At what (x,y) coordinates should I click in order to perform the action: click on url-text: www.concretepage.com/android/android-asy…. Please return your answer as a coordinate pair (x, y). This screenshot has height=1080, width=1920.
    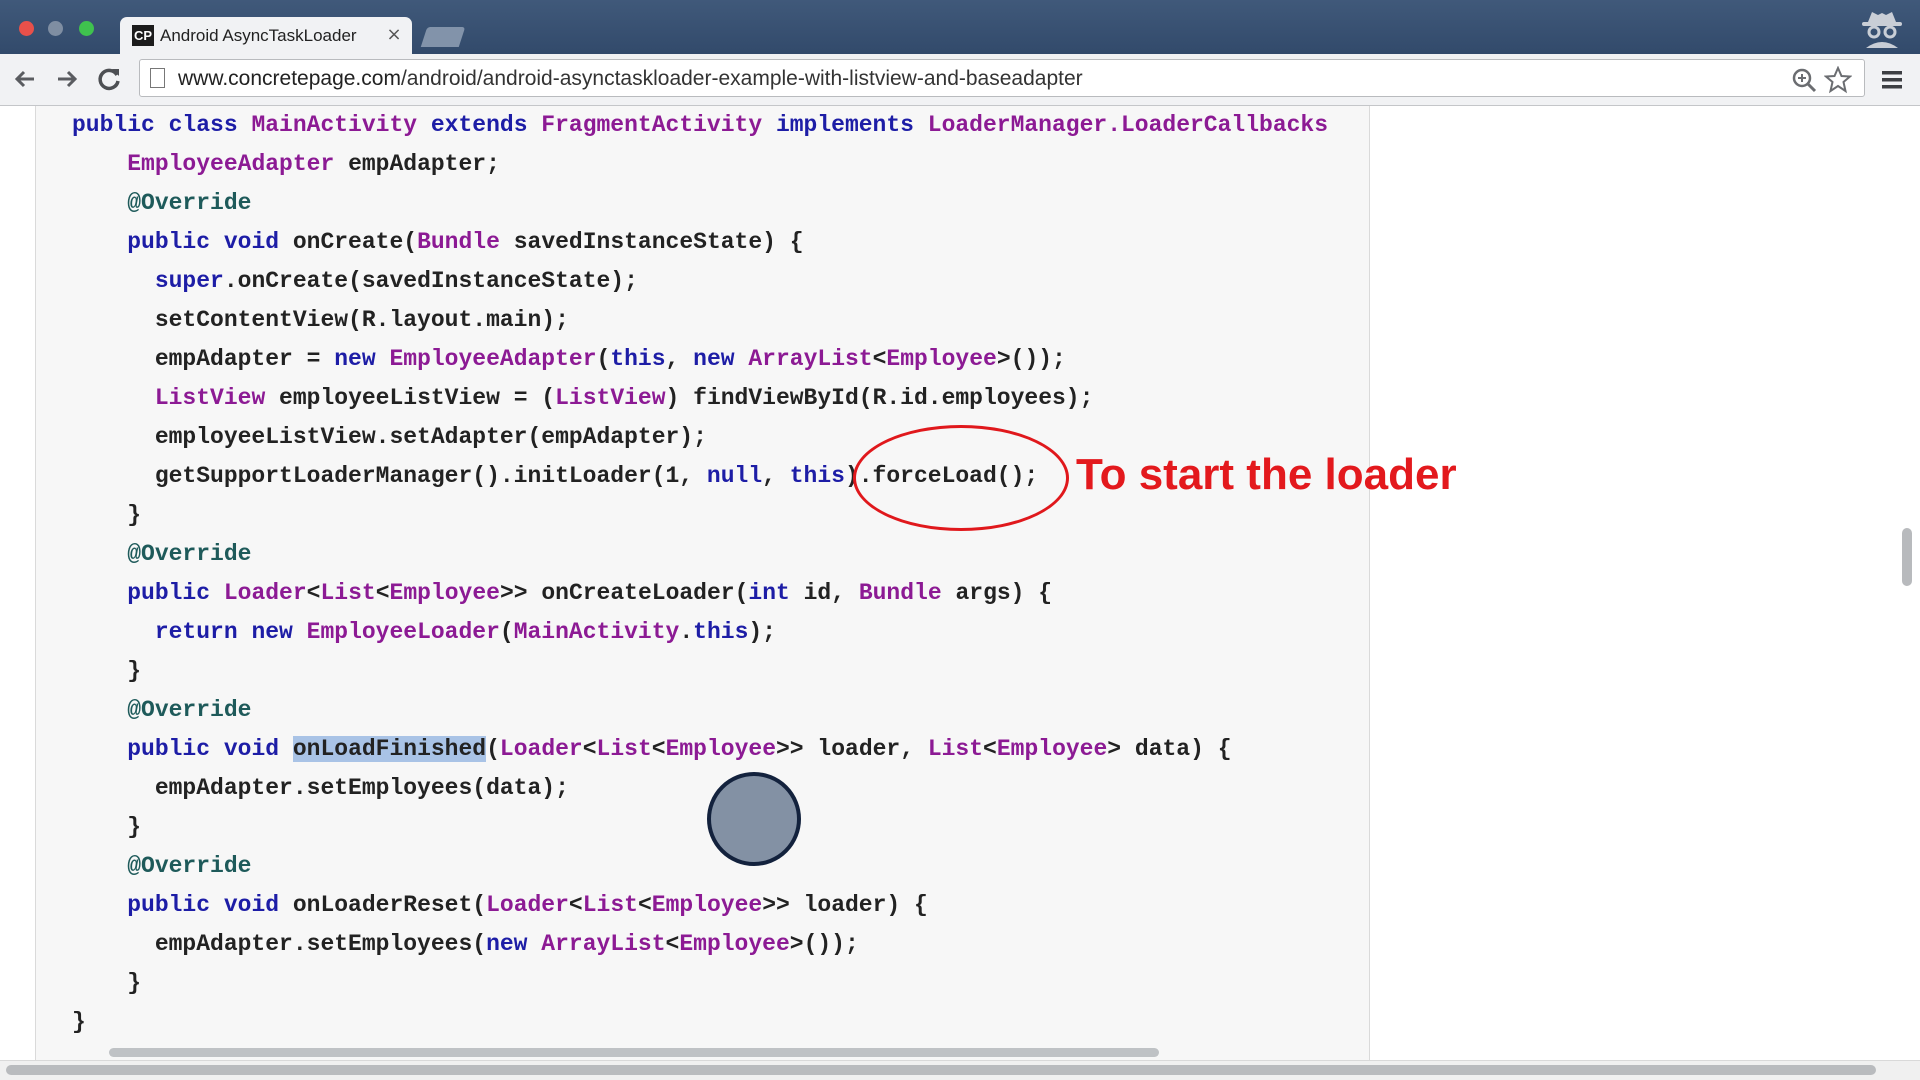
    Looking at the image, I should click on (630, 79).